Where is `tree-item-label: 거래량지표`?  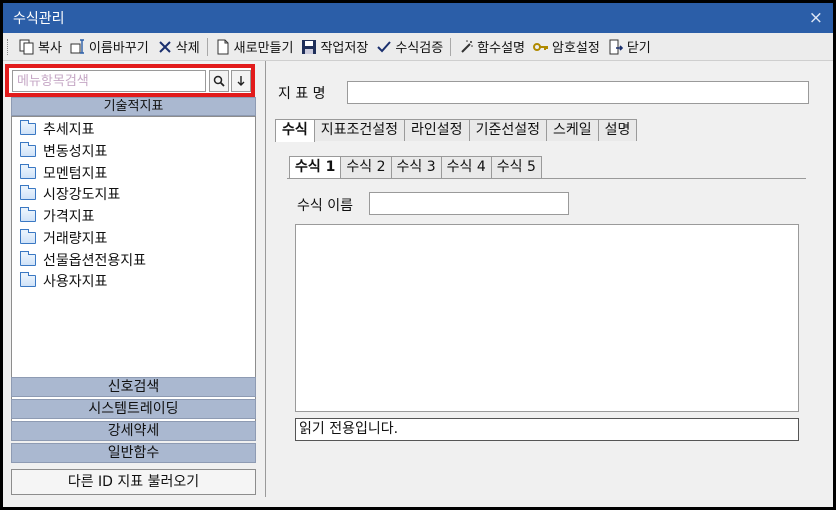 tree-item-label: 거래량지표 is located at coordinates (75, 239).